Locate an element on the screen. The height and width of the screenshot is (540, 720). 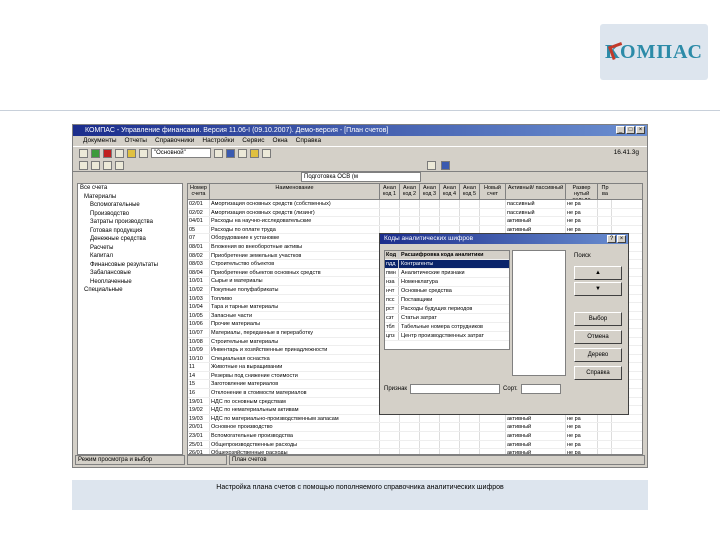
list-icon is located at coordinates (95, 165).